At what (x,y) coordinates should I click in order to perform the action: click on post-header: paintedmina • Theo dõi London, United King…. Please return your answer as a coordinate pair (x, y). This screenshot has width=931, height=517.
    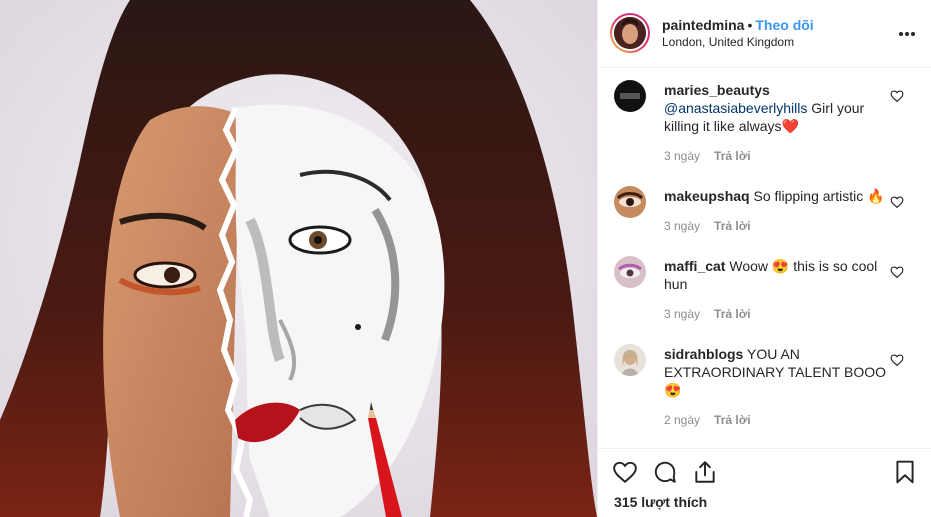
    Looking at the image, I should click on (764, 34).